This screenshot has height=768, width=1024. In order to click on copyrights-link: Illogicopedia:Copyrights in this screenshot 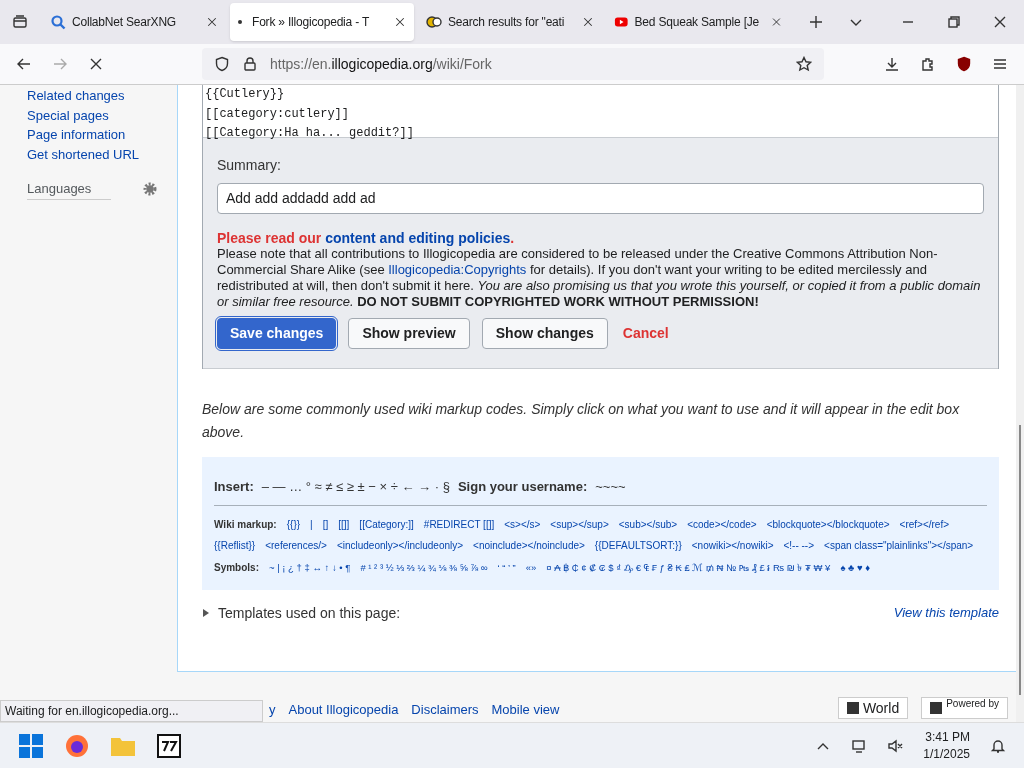, I will do `click(457, 269)`.